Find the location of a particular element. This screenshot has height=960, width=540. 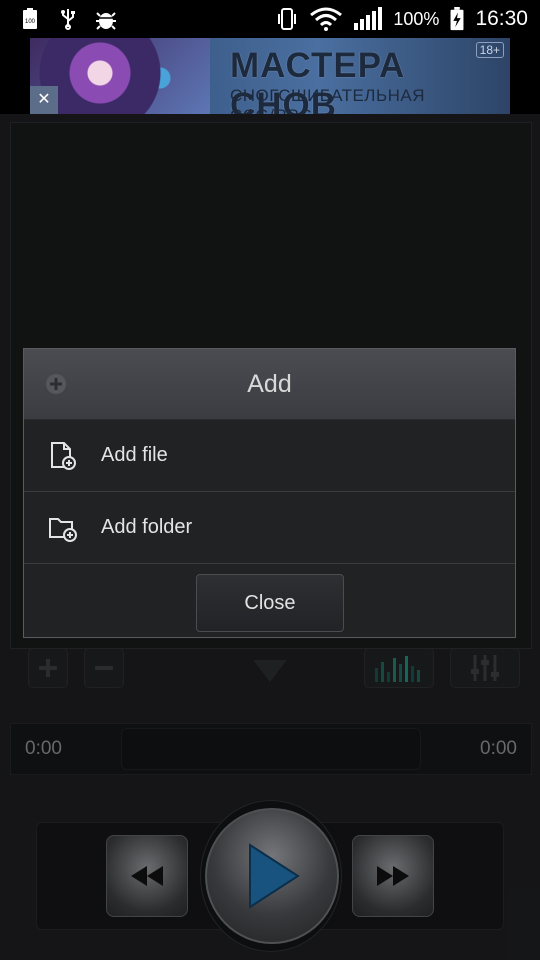

dialog-header: Add is located at coordinates (269, 384).